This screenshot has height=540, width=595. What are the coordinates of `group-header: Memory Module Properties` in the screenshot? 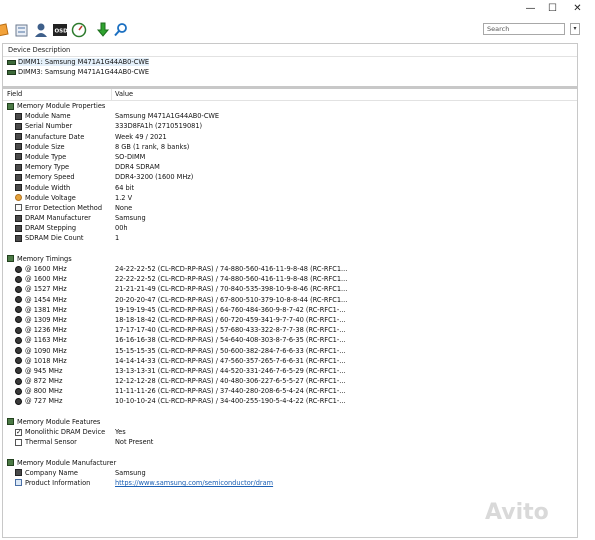 It's located at (290, 106).